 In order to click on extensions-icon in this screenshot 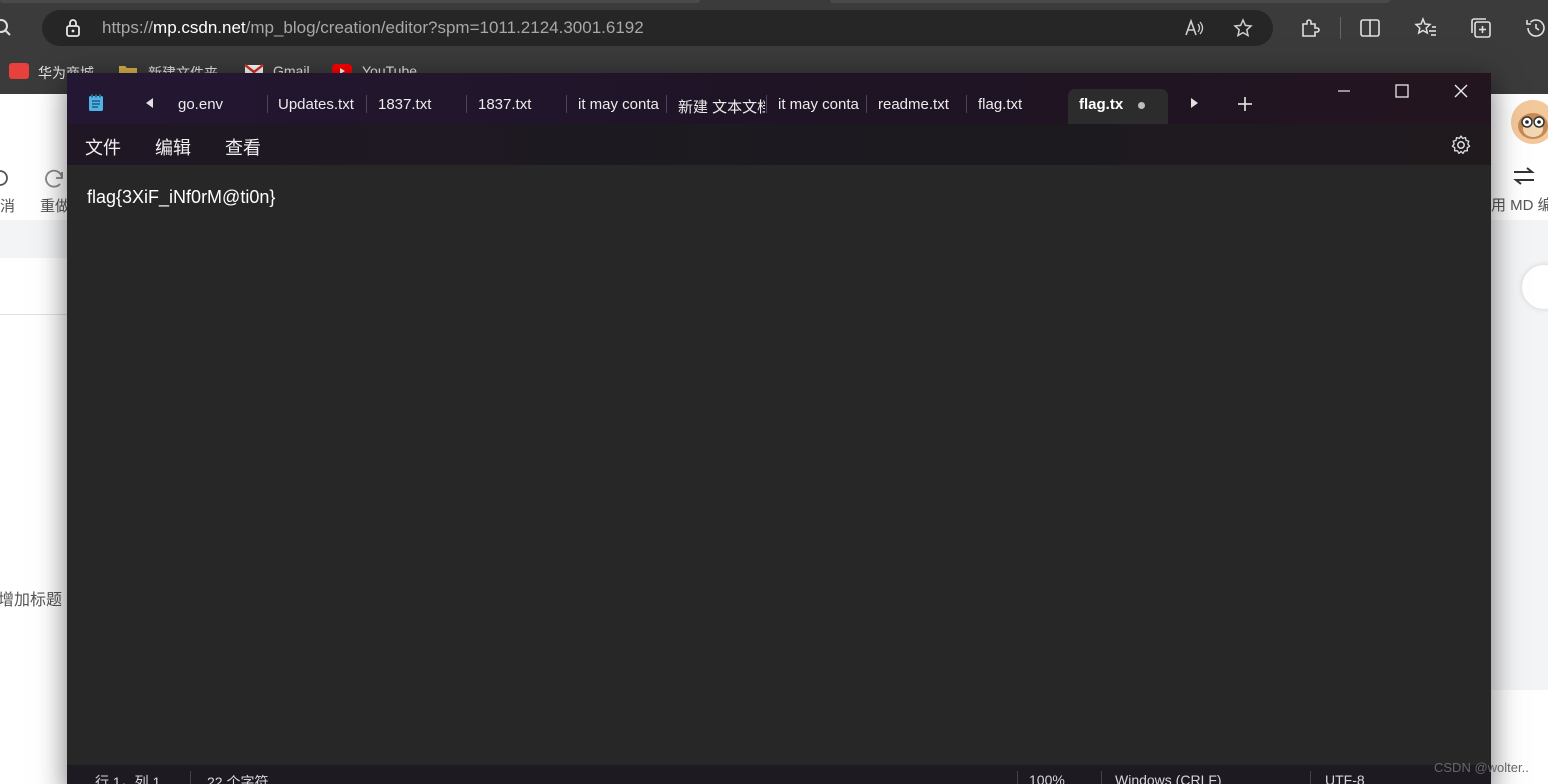, I will do `click(1310, 28)`.